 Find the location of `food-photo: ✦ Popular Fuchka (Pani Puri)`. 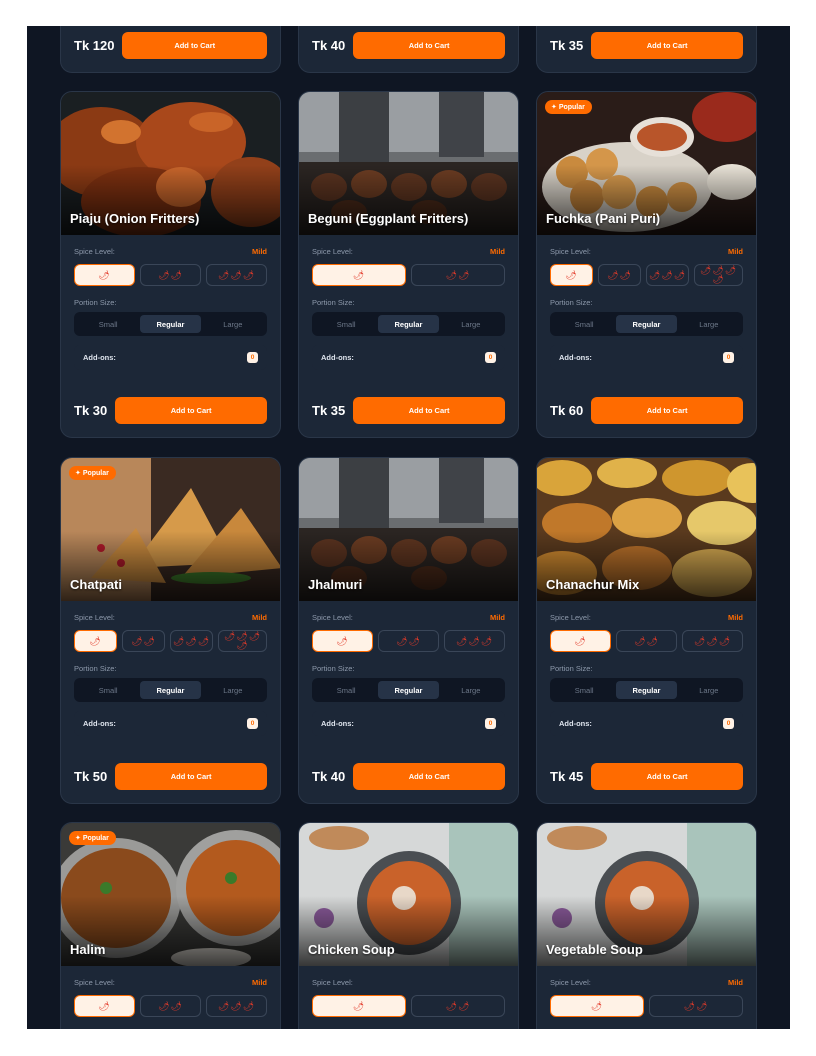

food-photo: ✦ Popular Fuchka (Pani Puri) is located at coordinates (646, 163).